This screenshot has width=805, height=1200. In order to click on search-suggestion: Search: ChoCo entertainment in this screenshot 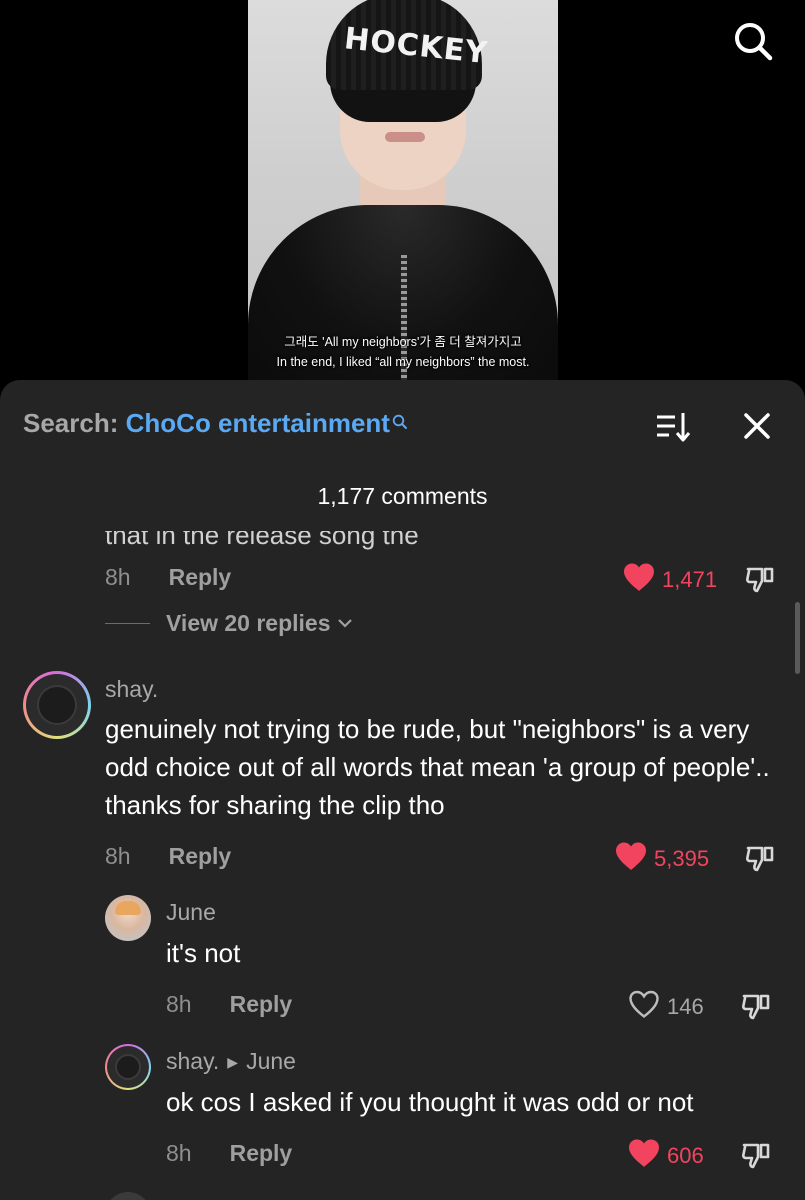, I will do `click(215, 423)`.